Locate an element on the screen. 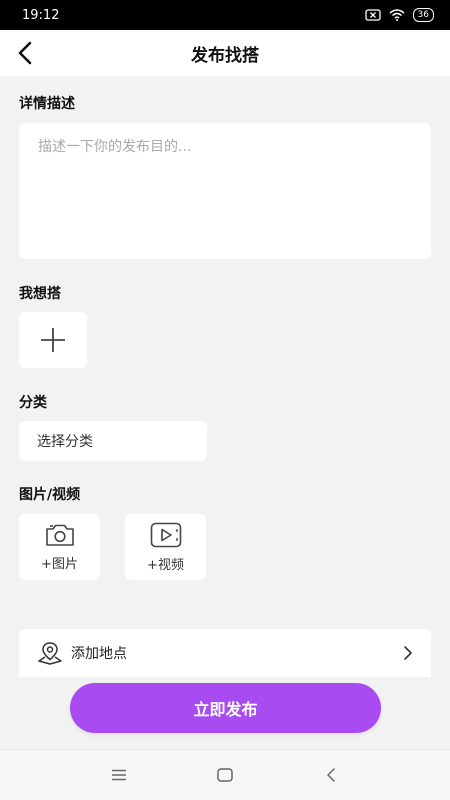 The image size is (450, 800). menu-icon is located at coordinates (119, 775).